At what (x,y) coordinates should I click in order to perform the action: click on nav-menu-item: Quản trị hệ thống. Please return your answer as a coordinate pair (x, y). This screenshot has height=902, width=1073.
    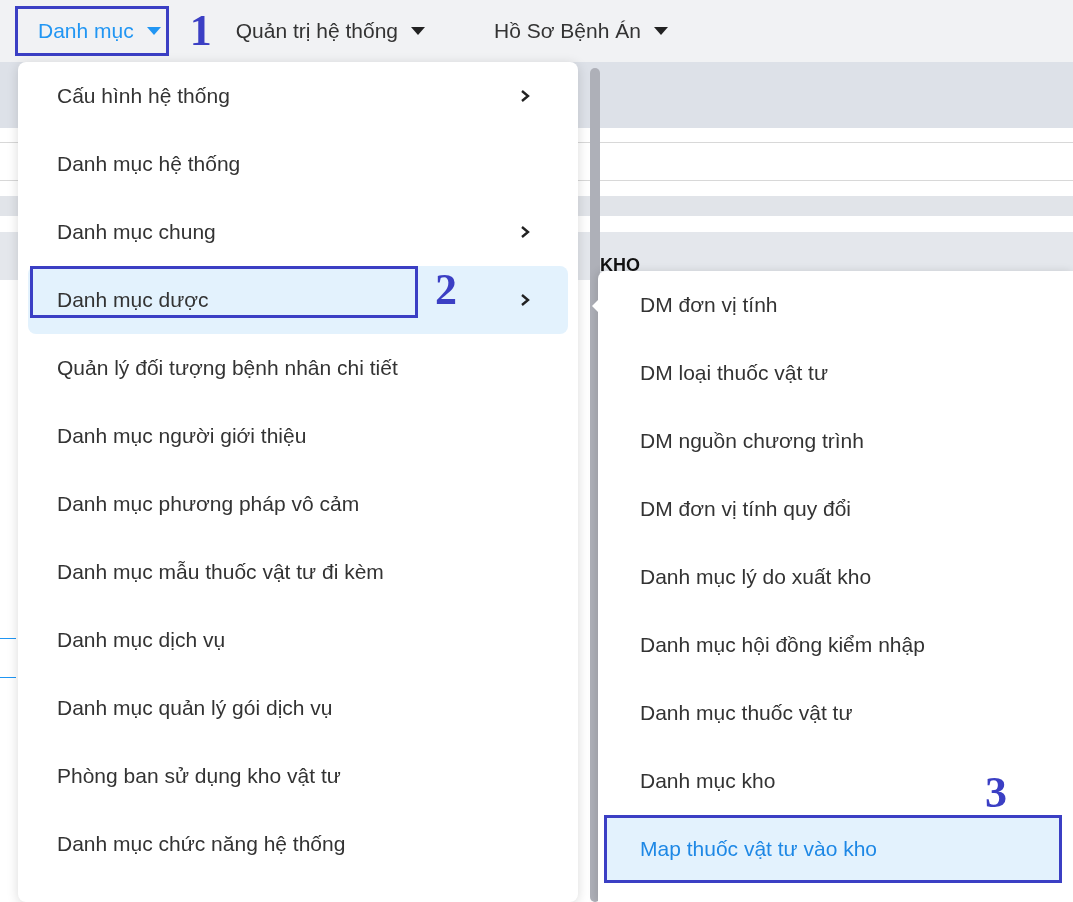
    Looking at the image, I should click on (332, 31).